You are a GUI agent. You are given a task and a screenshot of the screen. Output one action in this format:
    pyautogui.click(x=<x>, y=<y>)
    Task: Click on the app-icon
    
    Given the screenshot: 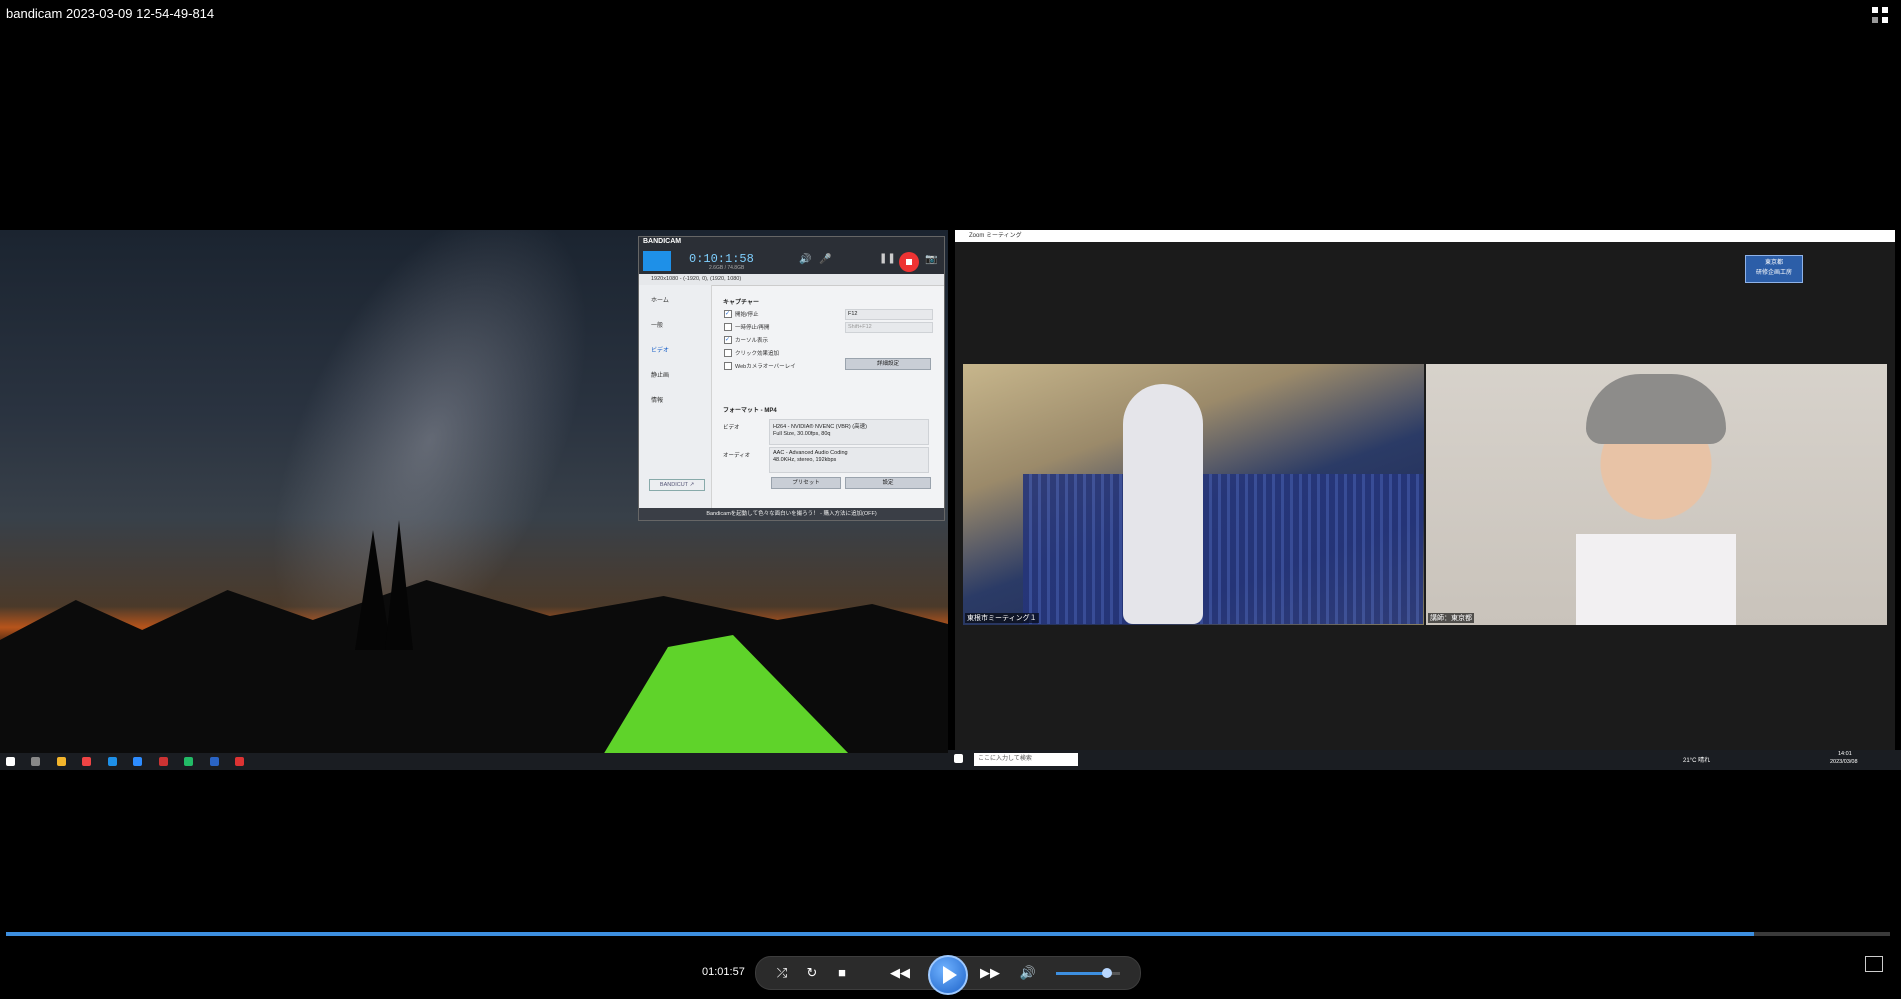 What is the action you would take?
    pyautogui.click(x=189, y=761)
    